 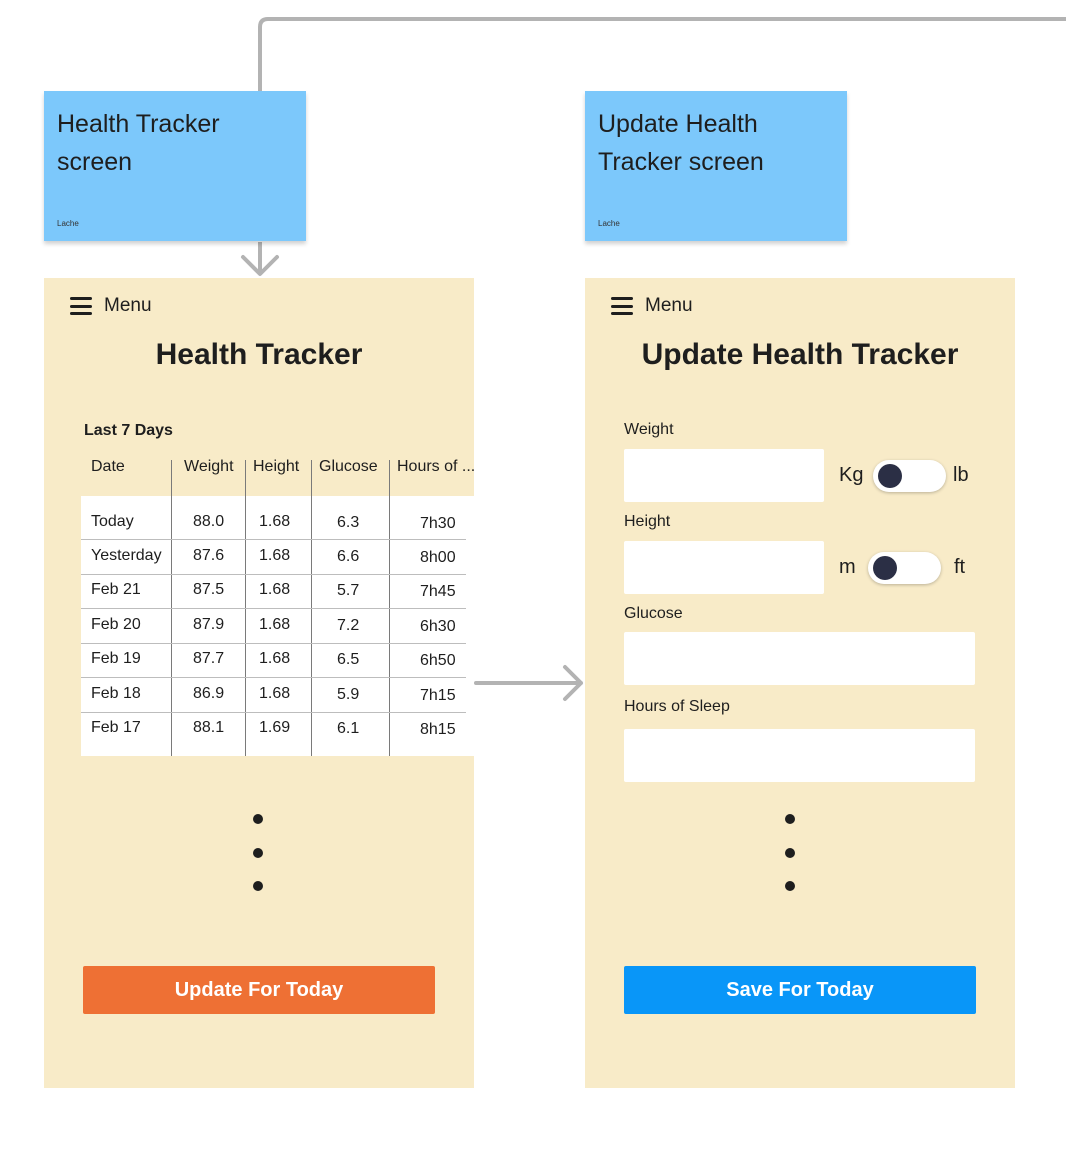 I want to click on cell-glucose: 7.2, so click(x=348, y=625).